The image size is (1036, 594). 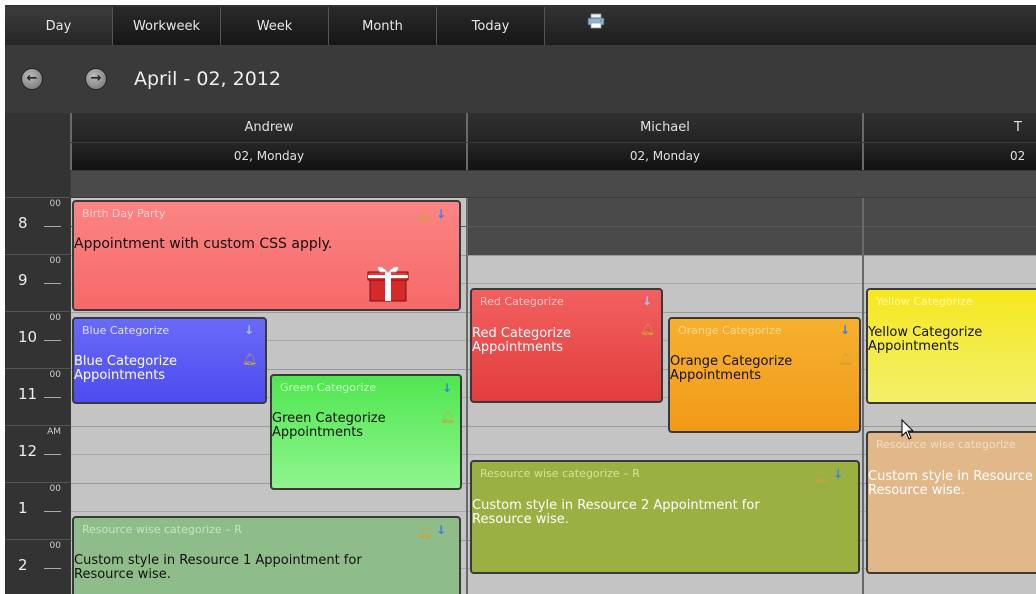 I want to click on time-slot: 00 9, so click(x=37, y=282).